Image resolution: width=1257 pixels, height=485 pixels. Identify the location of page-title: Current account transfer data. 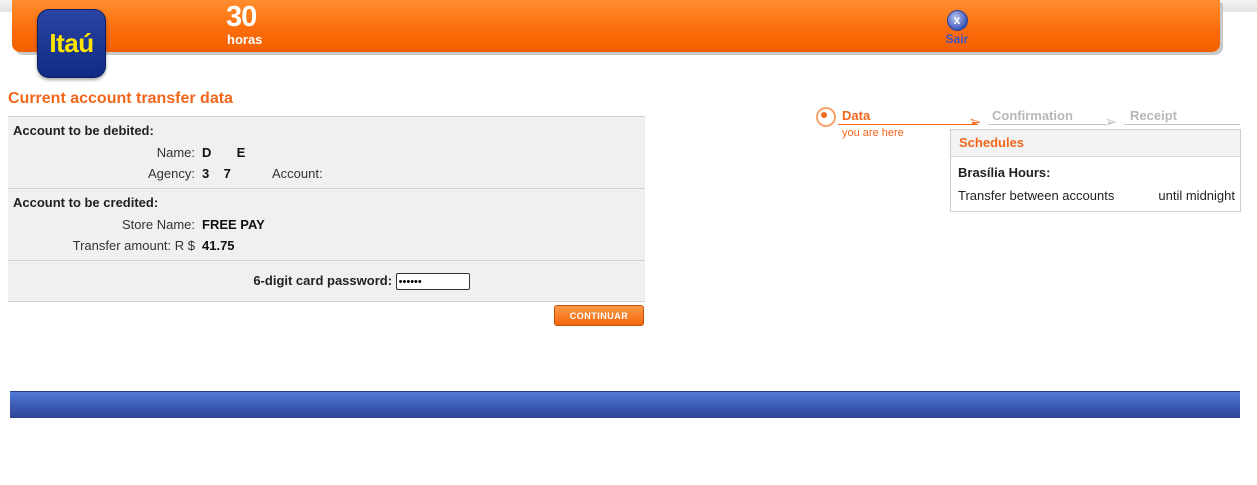
(120, 98).